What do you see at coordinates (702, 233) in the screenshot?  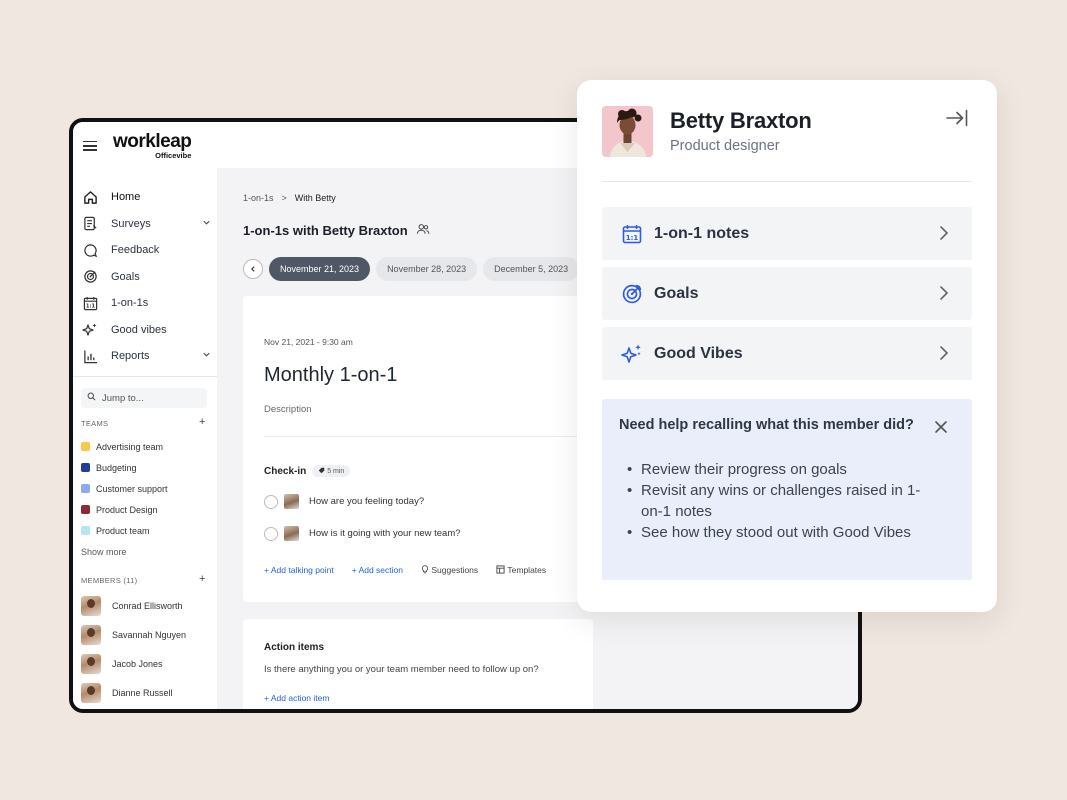 I see `panel-link-label: 1-on-1 notes` at bounding box center [702, 233].